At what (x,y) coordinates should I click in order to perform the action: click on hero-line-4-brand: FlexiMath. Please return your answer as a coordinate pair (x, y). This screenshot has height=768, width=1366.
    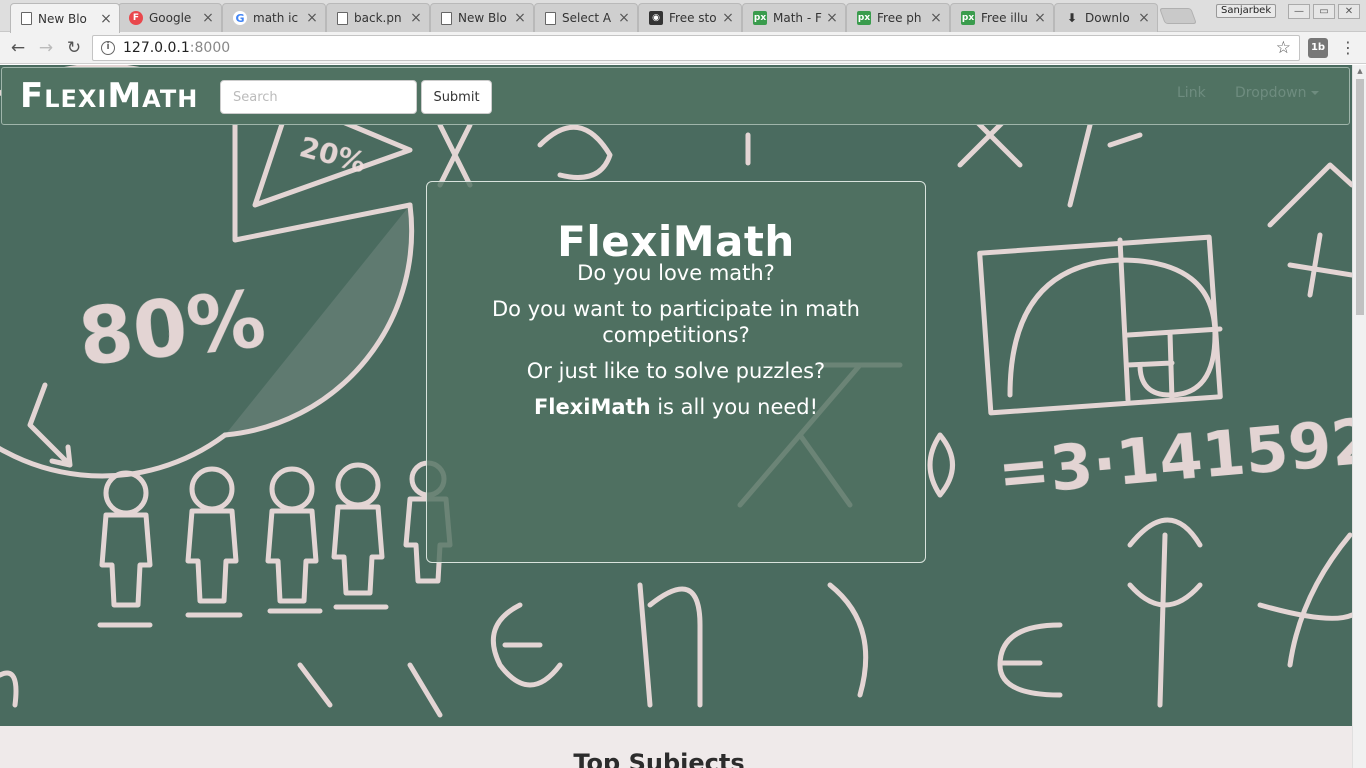
    Looking at the image, I should click on (592, 407).